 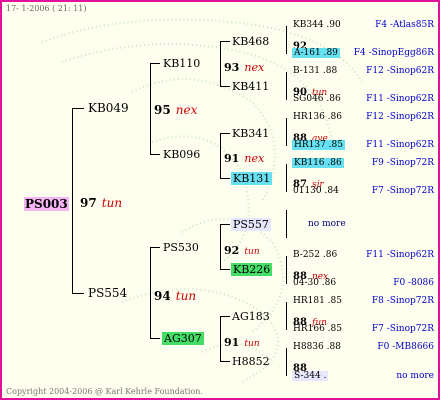 I want to click on gen1-top-branch-a, so click(x=155, y=63).